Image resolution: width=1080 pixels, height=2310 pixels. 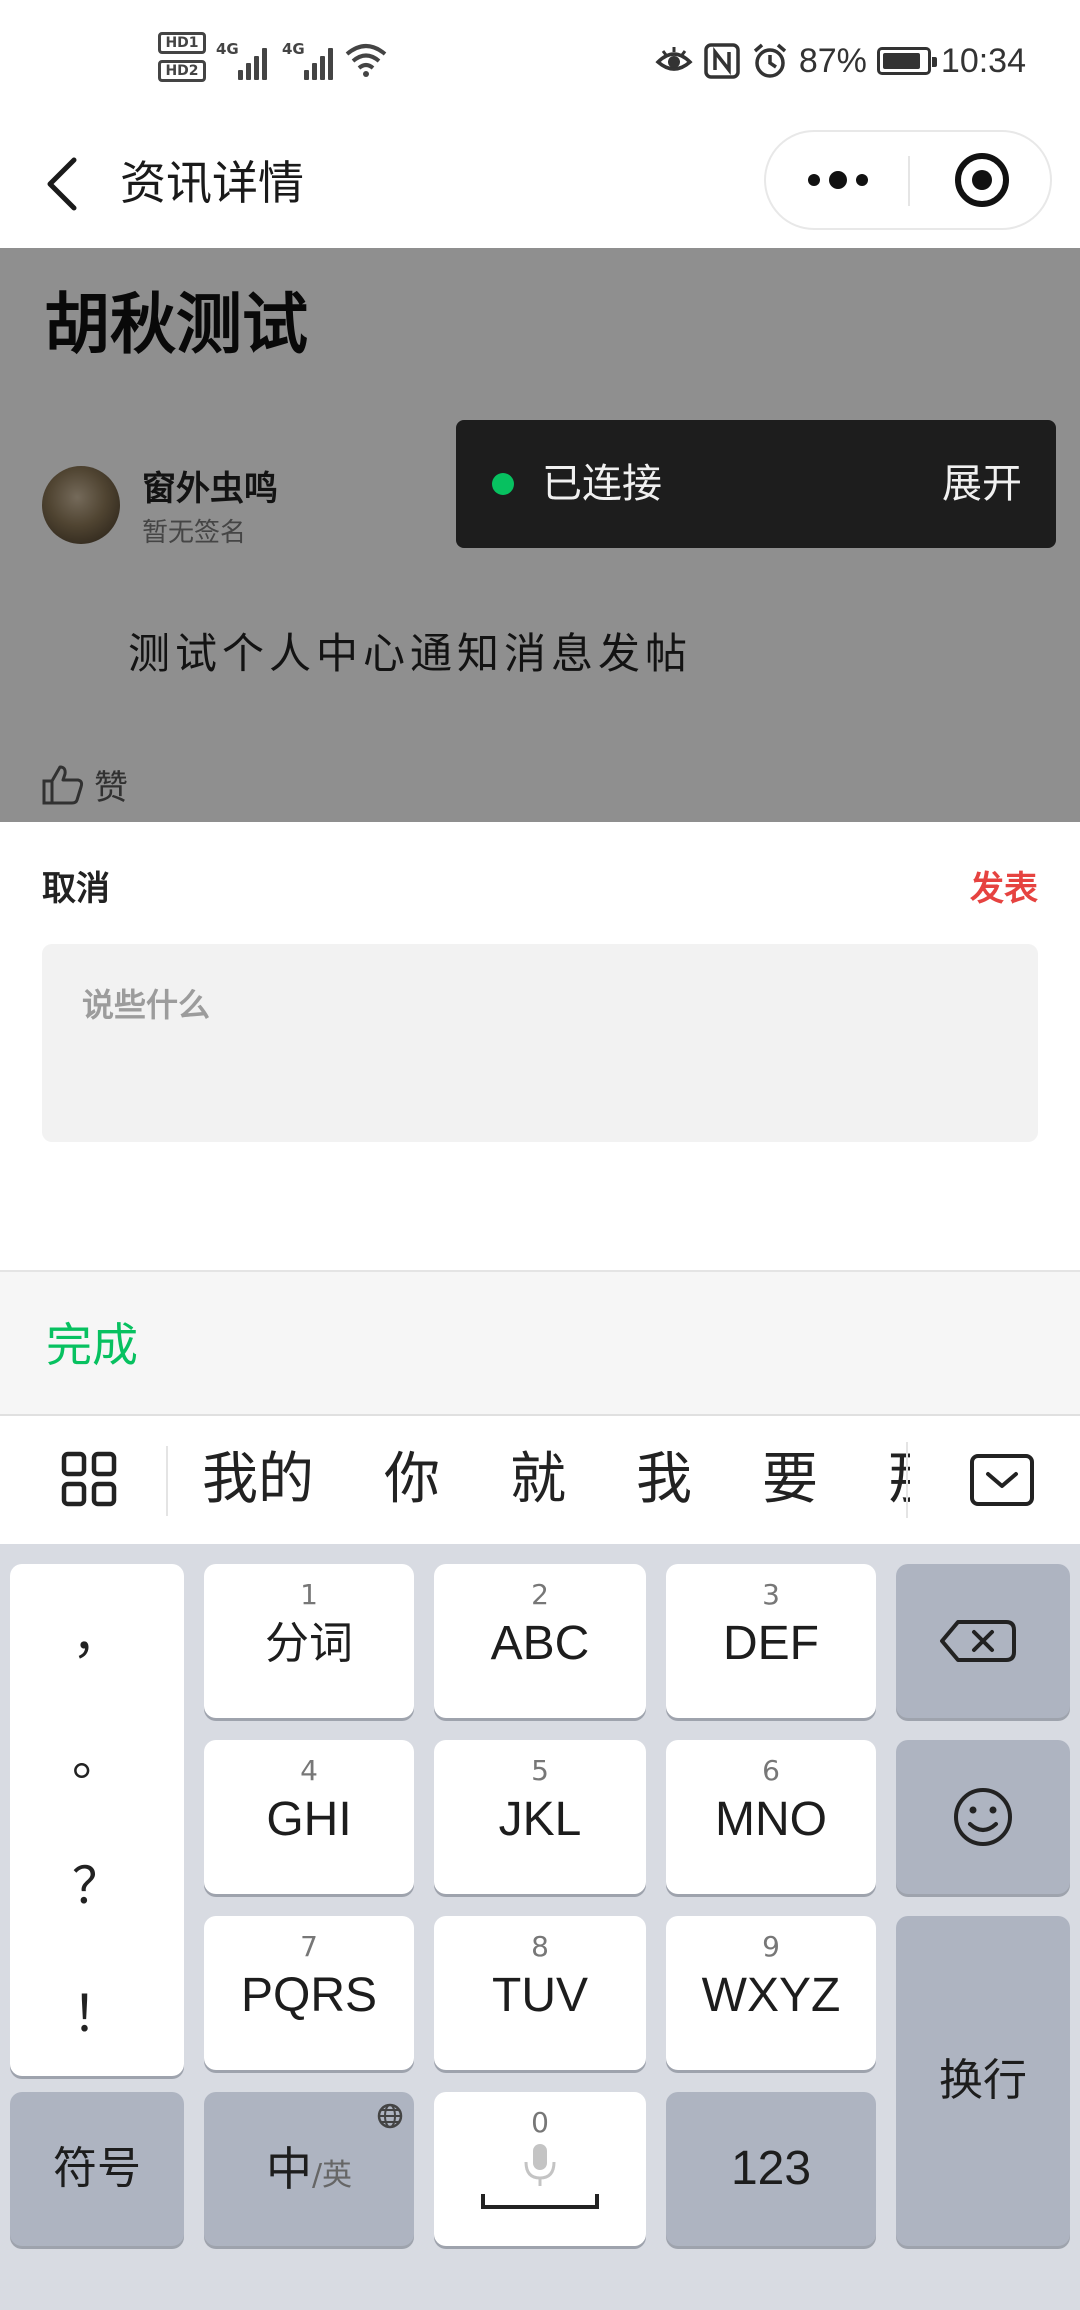 I want to click on signal-2-tag: 4G, so click(x=293, y=49).